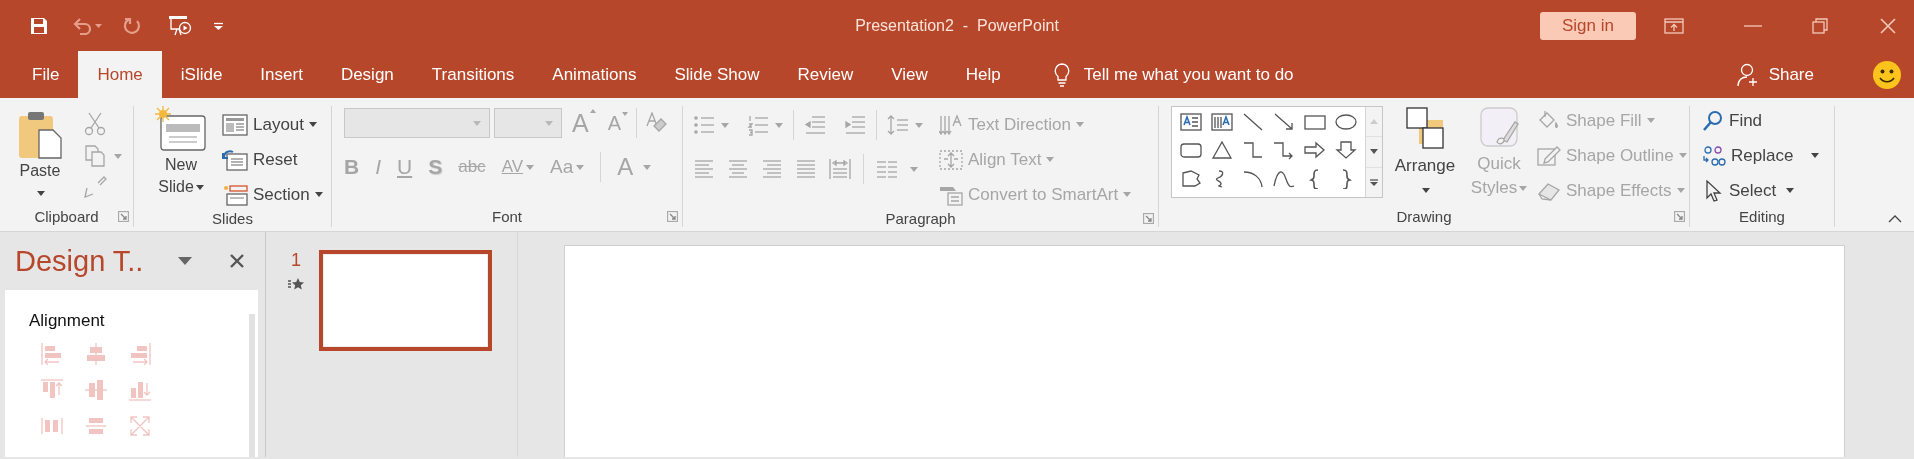 Image resolution: width=1914 pixels, height=459 pixels. Describe the element at coordinates (1222, 151) in the screenshot. I see `triangle-icon` at that location.